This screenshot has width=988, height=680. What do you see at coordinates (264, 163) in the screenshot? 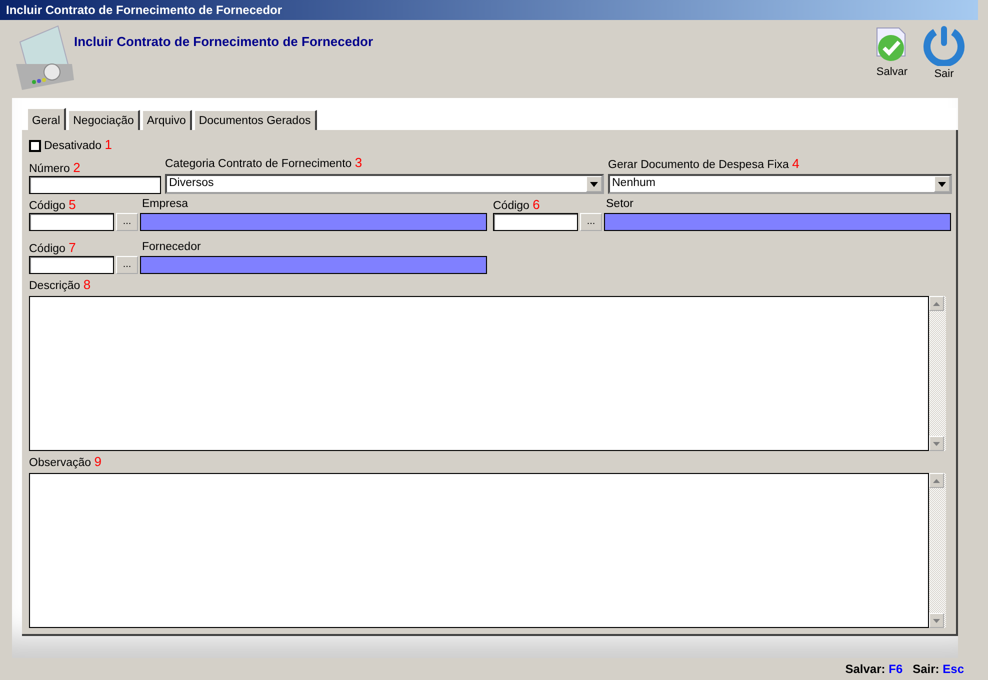
I see `field-label: Categoria Contrato de Fornecimento 3` at bounding box center [264, 163].